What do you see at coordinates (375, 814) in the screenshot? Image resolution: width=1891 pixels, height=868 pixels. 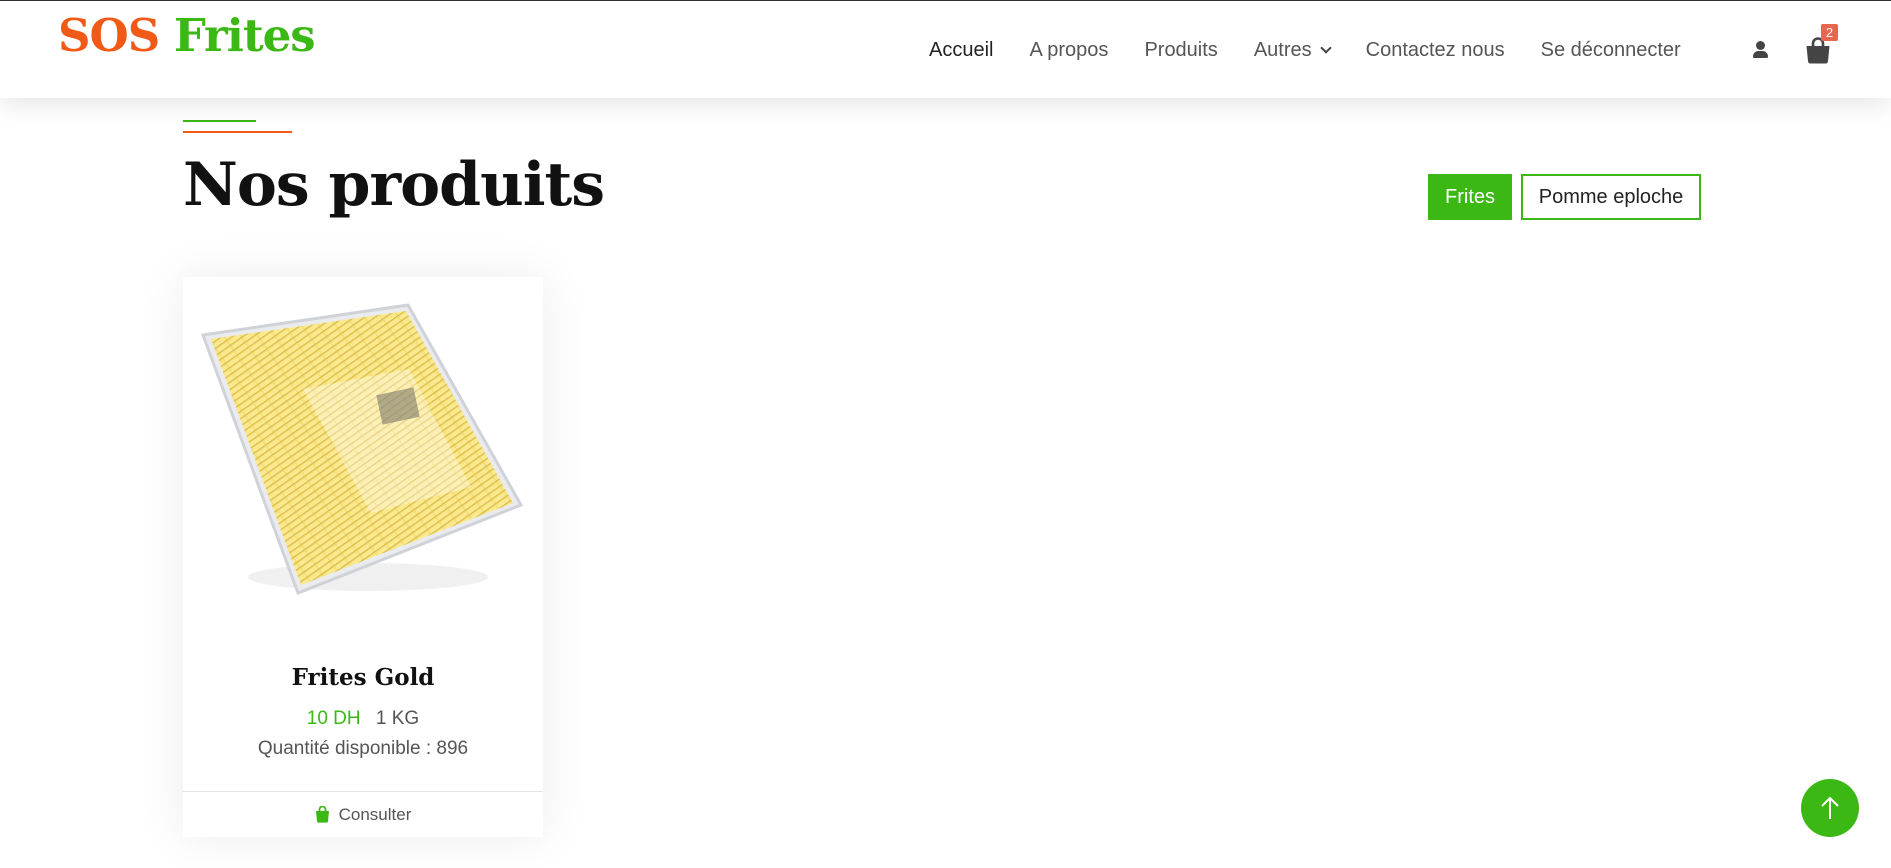 I see `consult-label: Consulter` at bounding box center [375, 814].